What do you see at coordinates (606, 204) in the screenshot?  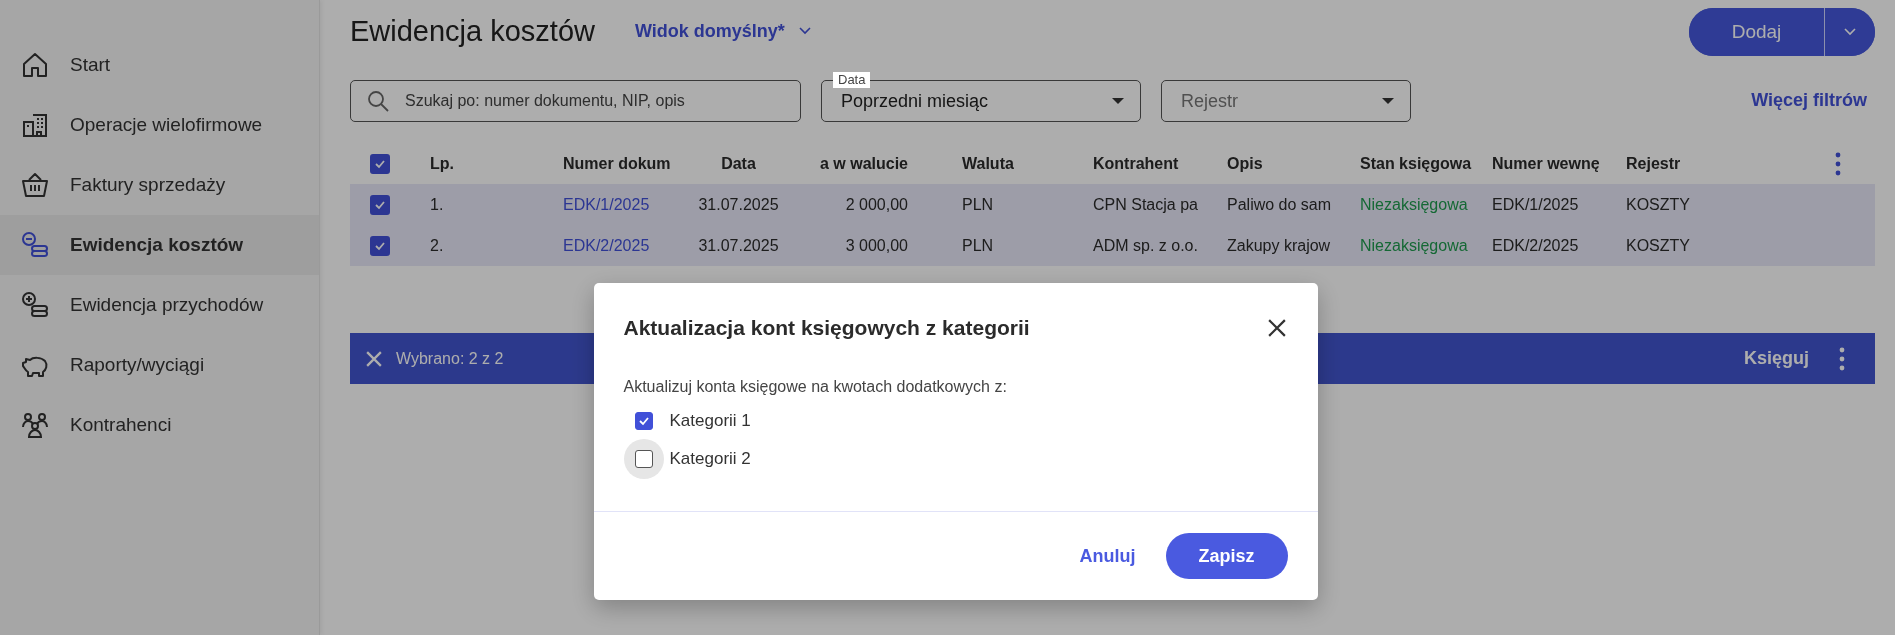 I see `document-link: EDK/1/2025` at bounding box center [606, 204].